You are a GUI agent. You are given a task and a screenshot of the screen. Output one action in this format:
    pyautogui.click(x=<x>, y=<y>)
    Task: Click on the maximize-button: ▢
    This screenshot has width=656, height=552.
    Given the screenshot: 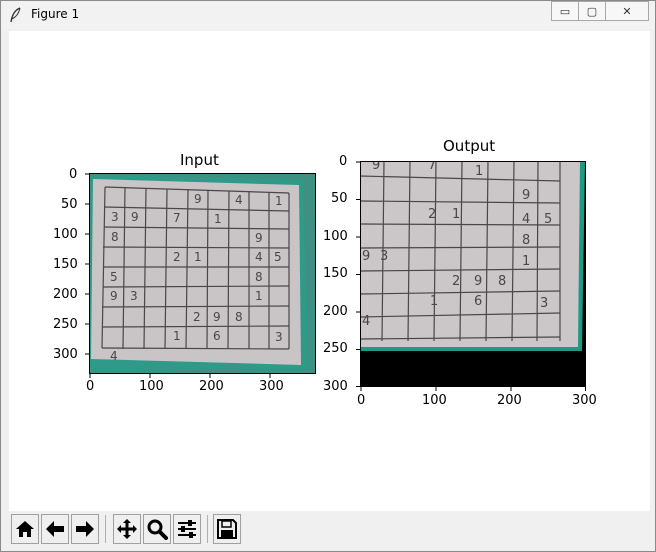 What is the action you would take?
    pyautogui.click(x=592, y=11)
    